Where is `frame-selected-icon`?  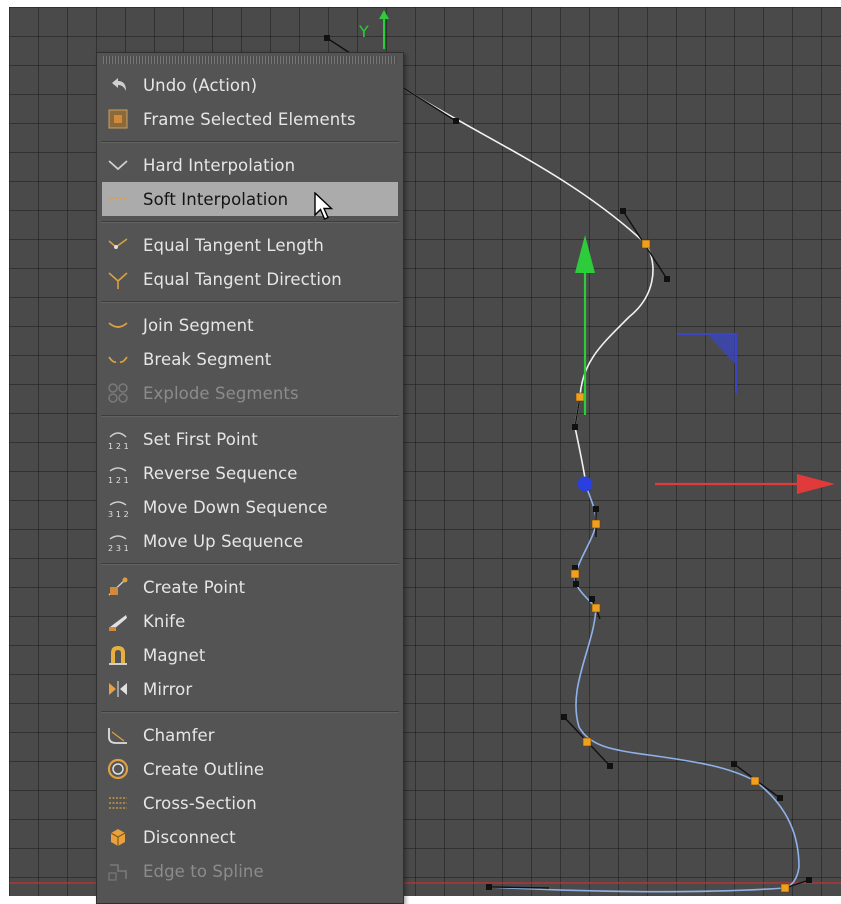
frame-selected-icon is located at coordinates (118, 119).